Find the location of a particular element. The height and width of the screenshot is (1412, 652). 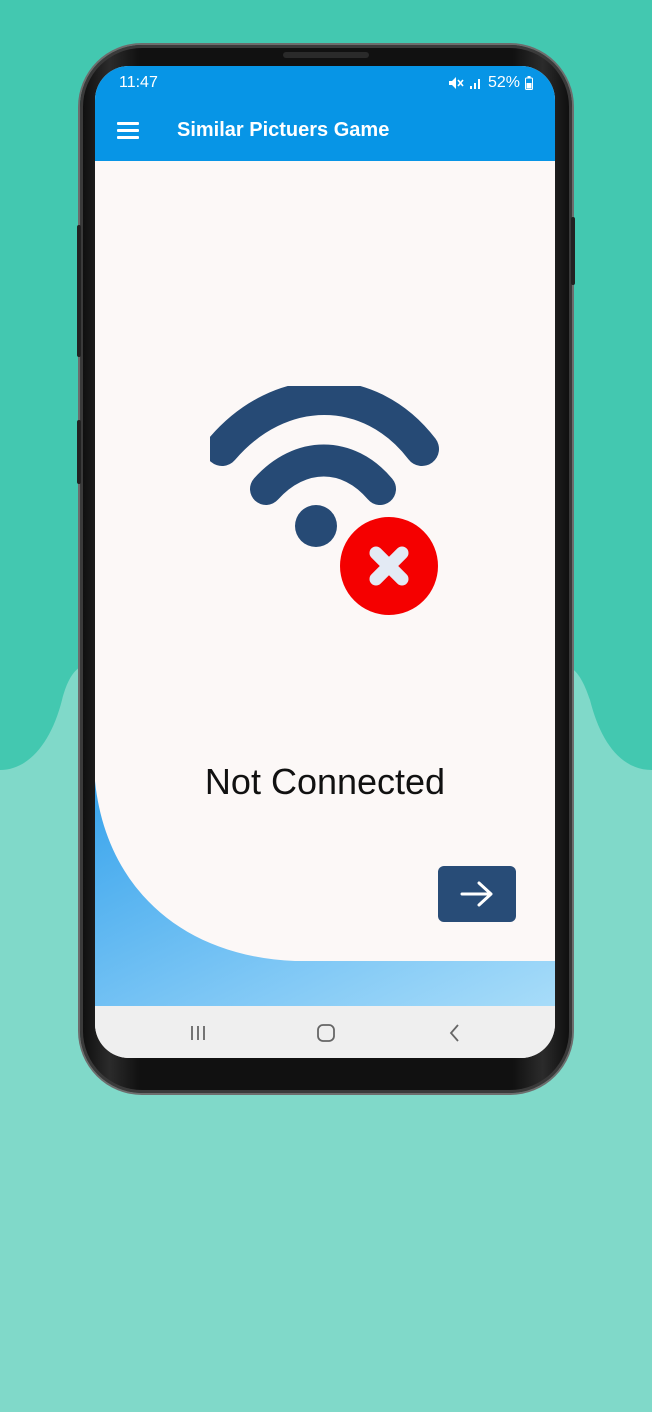

recent-apps-icon is located at coordinates (198, 1033).